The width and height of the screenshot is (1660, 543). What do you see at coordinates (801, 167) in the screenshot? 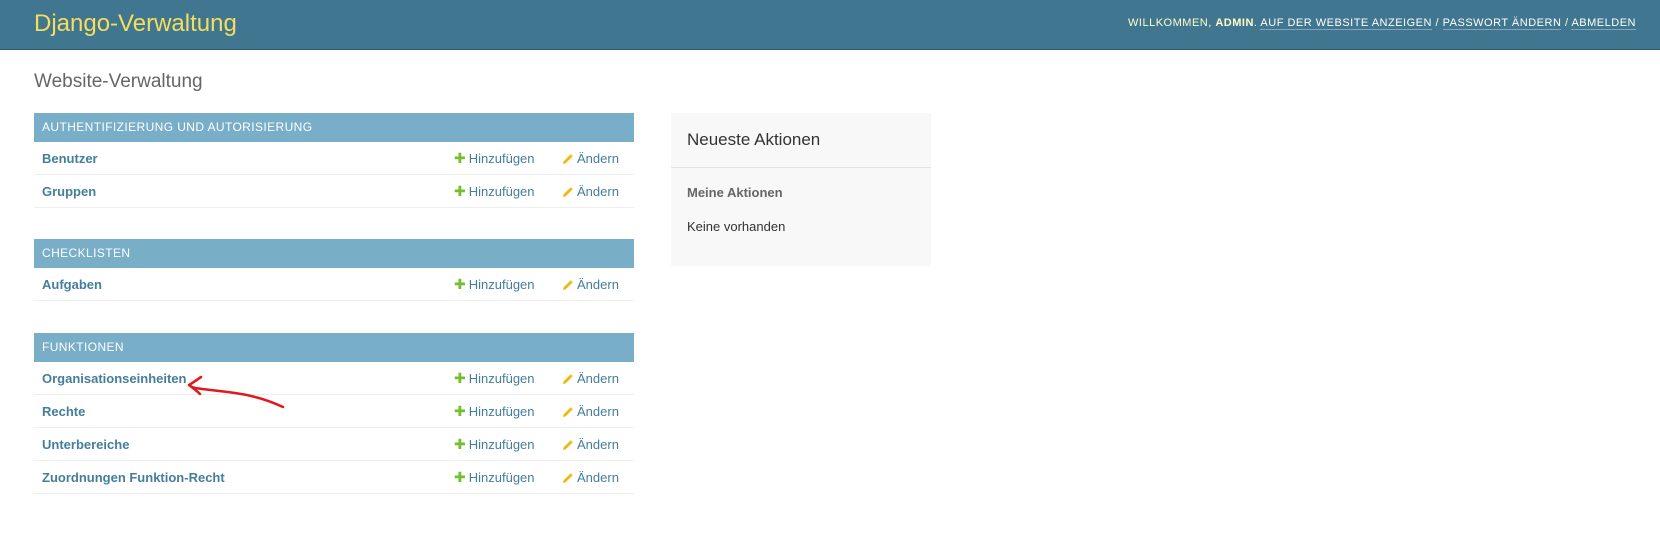
I see `divider` at bounding box center [801, 167].